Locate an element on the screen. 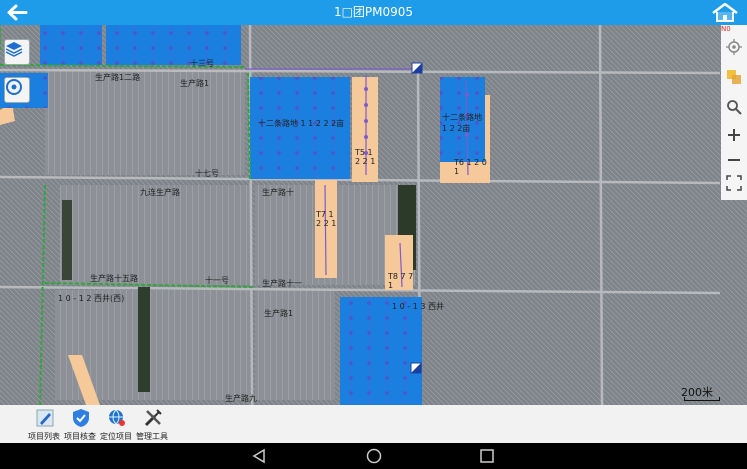 This screenshot has height=469, width=747. layers-button is located at coordinates (17, 52).